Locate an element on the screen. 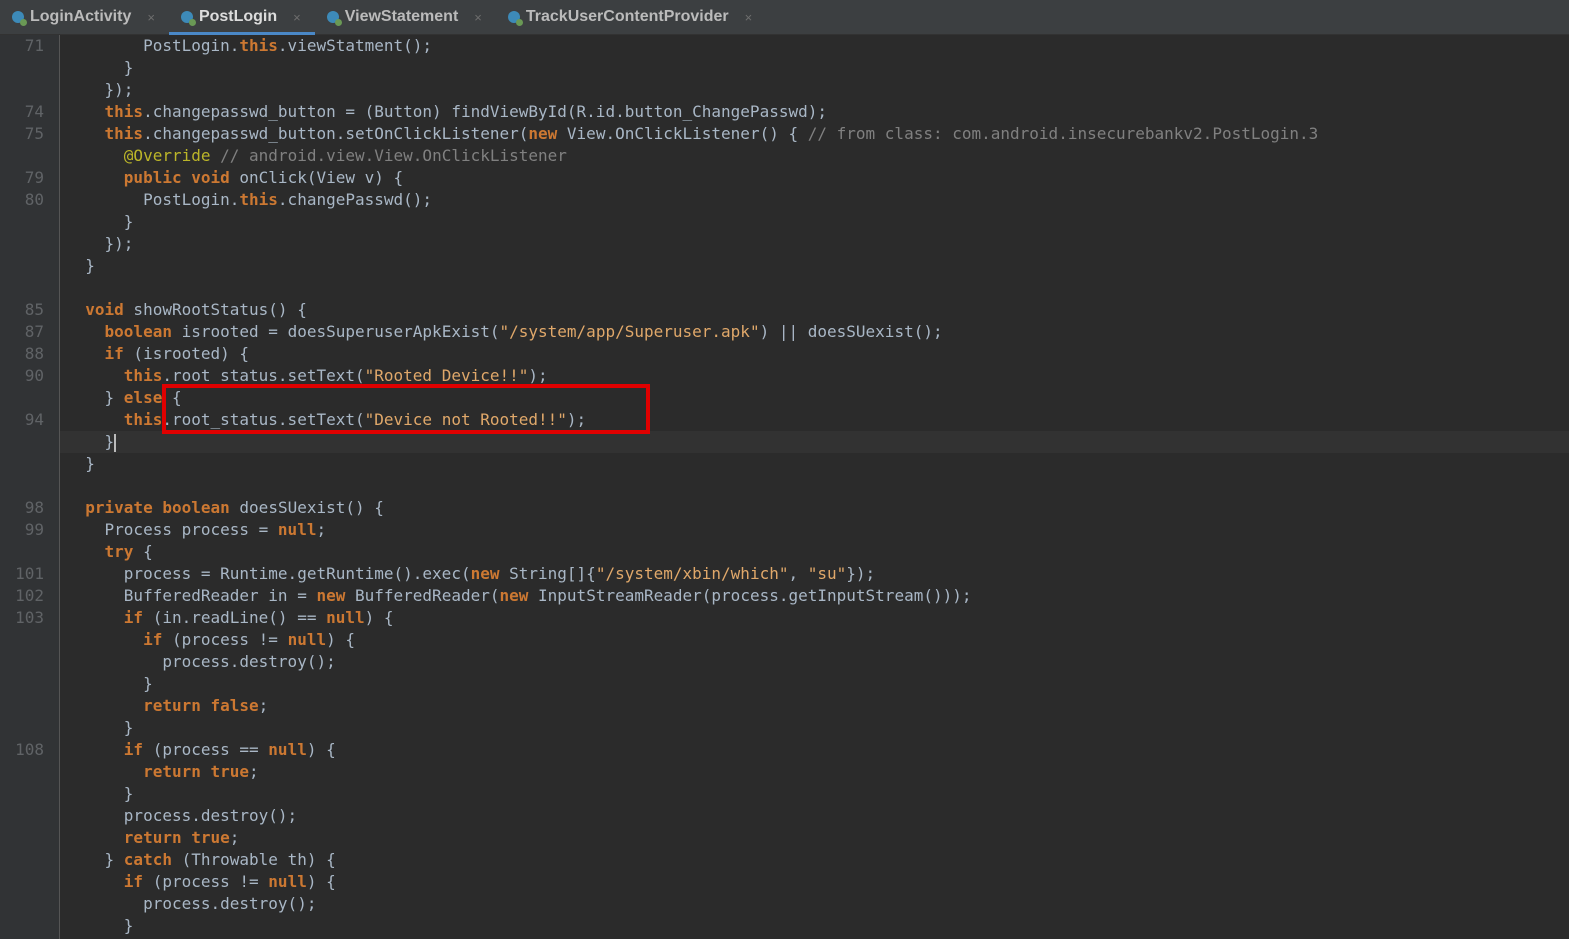 The width and height of the screenshot is (1569, 939). caret-line-highlight is located at coordinates (814, 442).